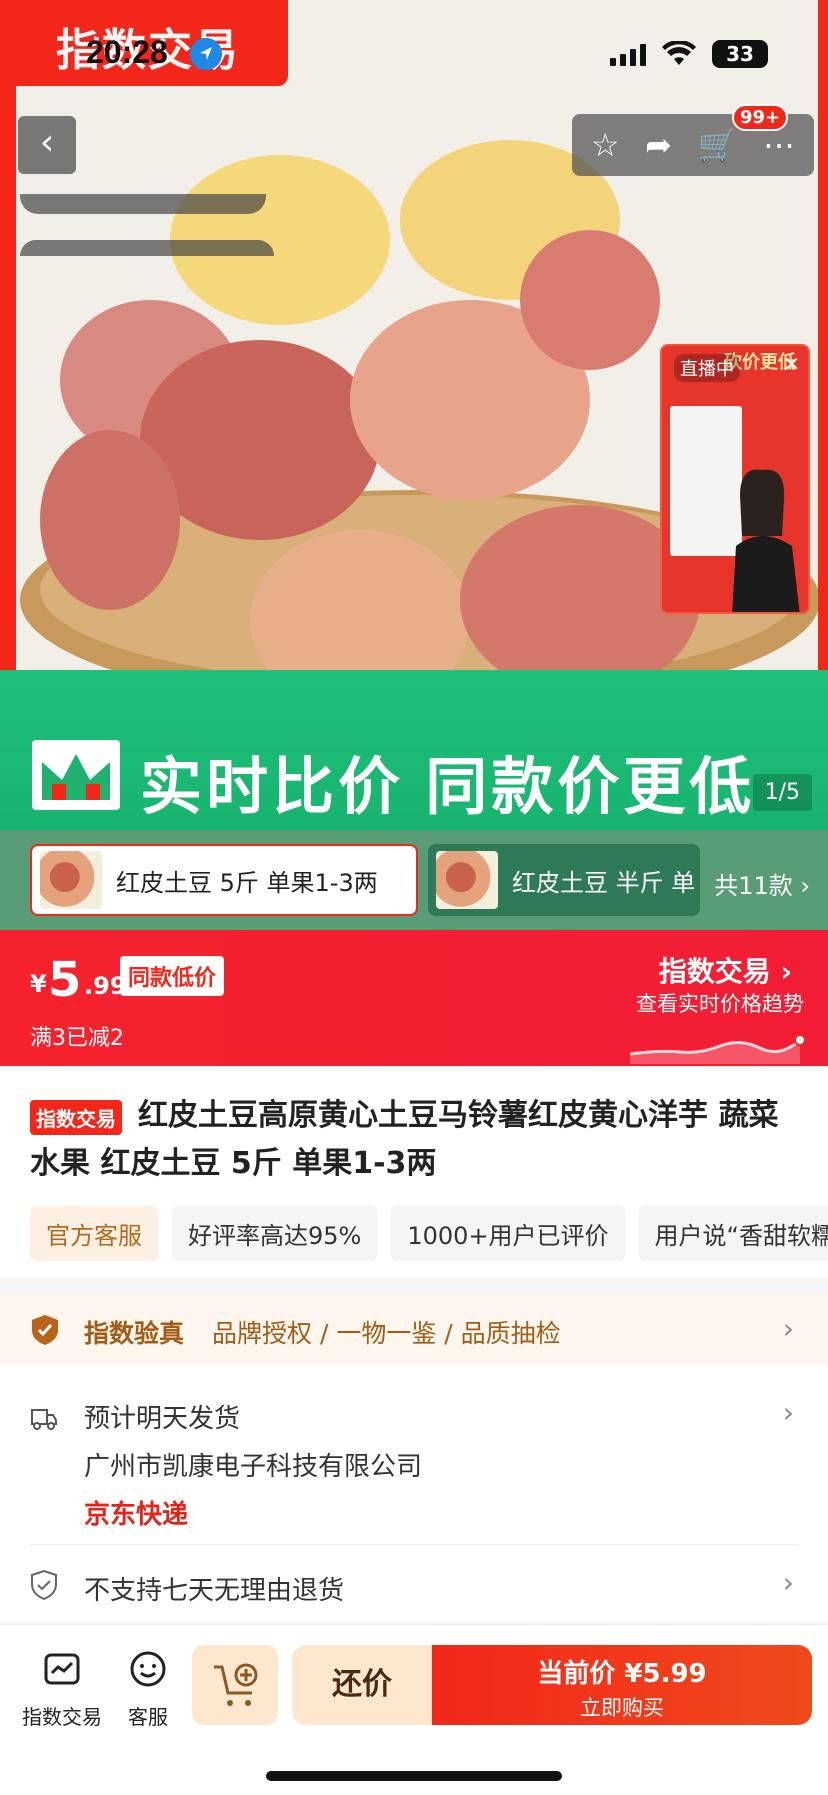 This screenshot has height=1795, width=828. I want to click on back-button: ‹, so click(47, 145).